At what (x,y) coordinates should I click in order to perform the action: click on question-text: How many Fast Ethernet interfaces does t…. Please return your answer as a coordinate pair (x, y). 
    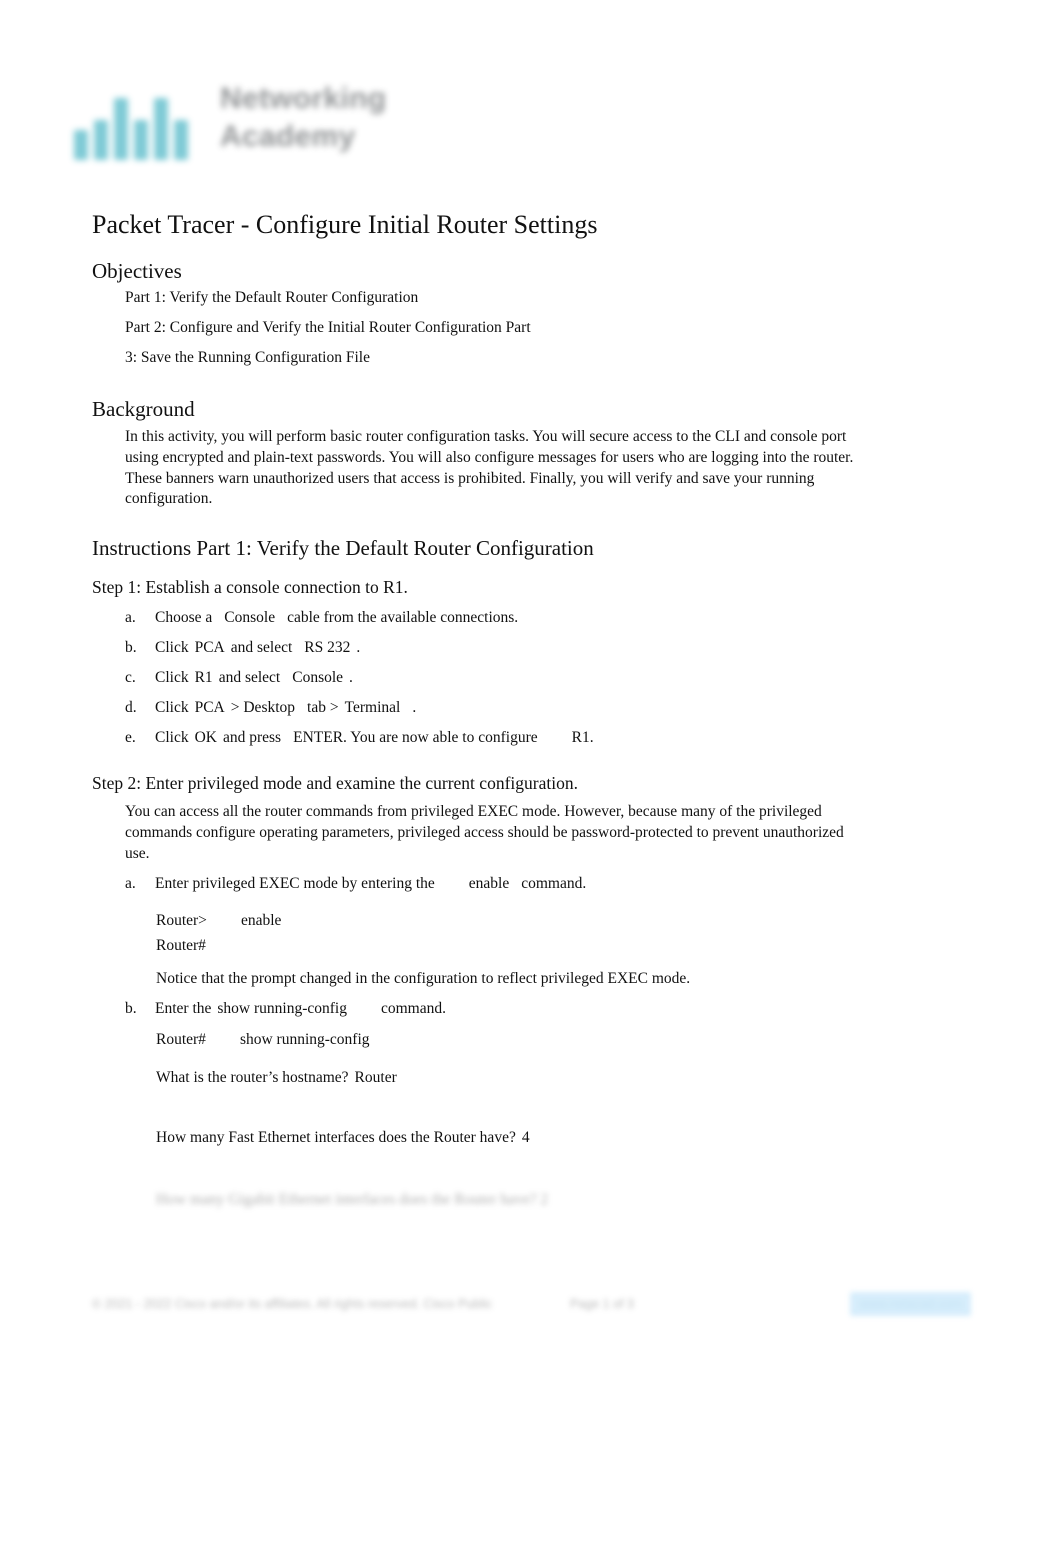
    Looking at the image, I should click on (336, 1137).